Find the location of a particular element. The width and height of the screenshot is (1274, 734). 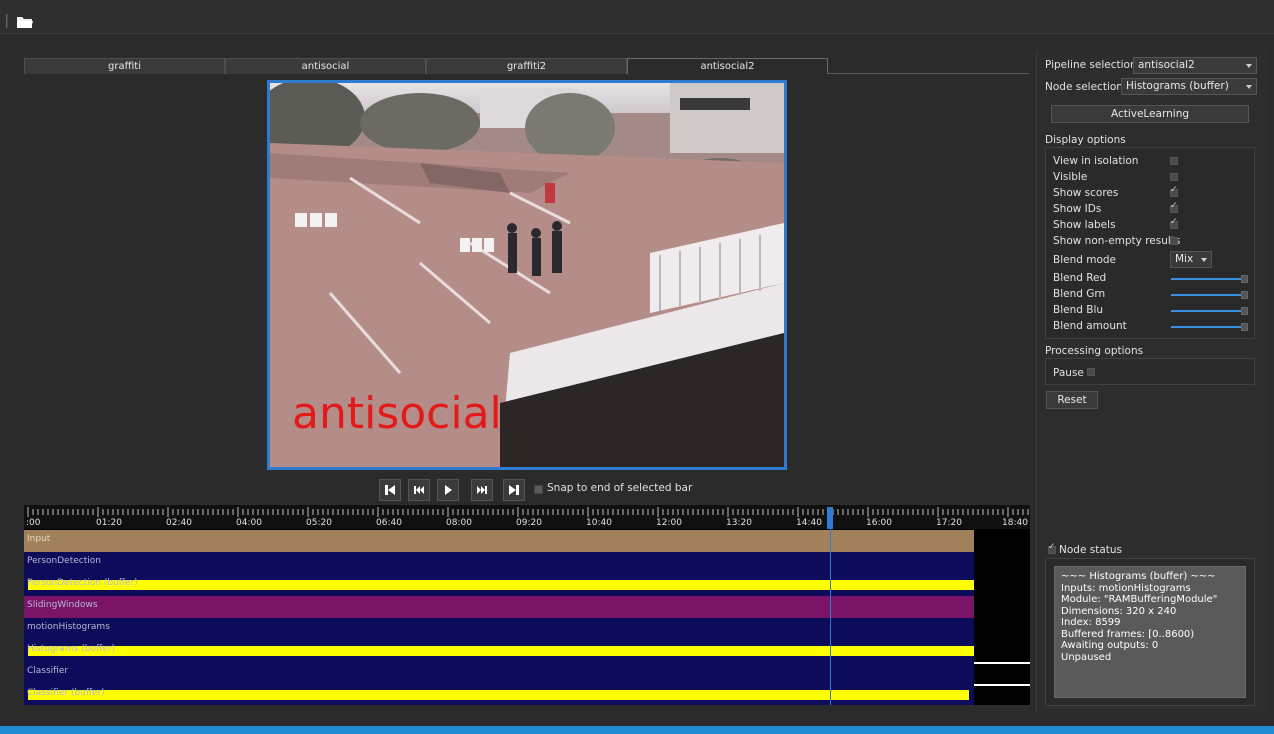

display-option-label: Show scores is located at coordinates (1086, 193).